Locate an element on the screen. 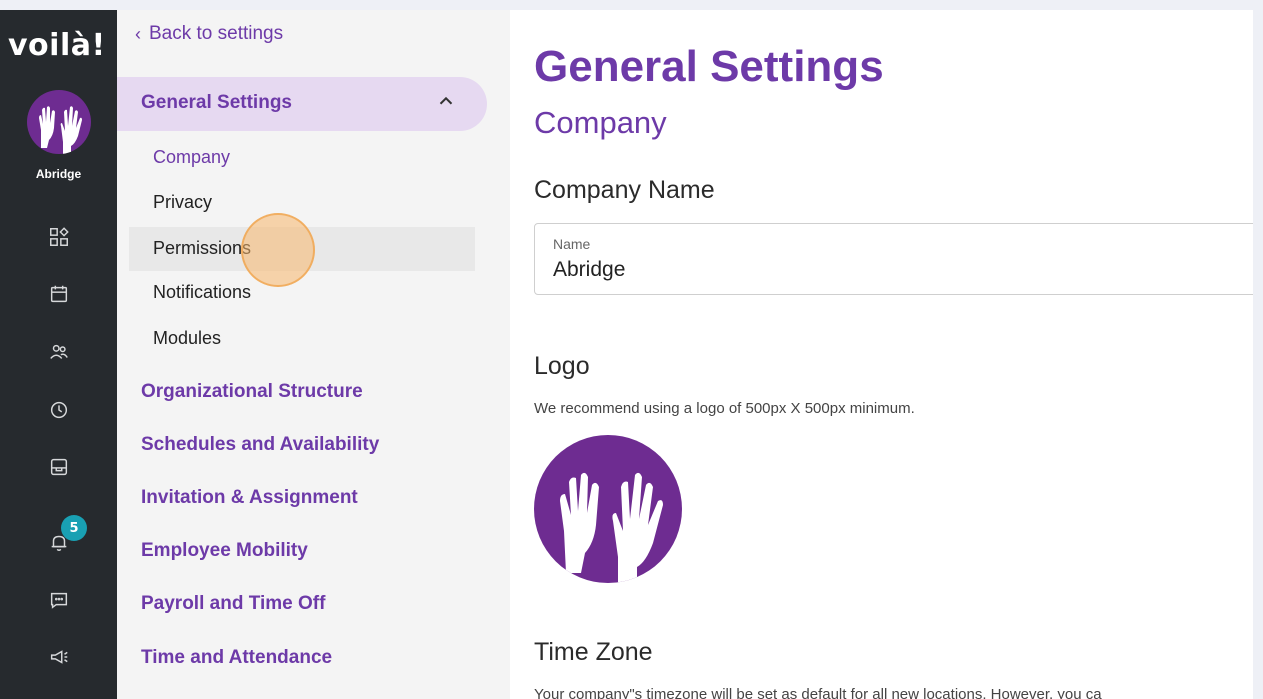 The height and width of the screenshot is (699, 1263). sidebar-section-employee-mobility: Employee Mobility is located at coordinates (224, 551).